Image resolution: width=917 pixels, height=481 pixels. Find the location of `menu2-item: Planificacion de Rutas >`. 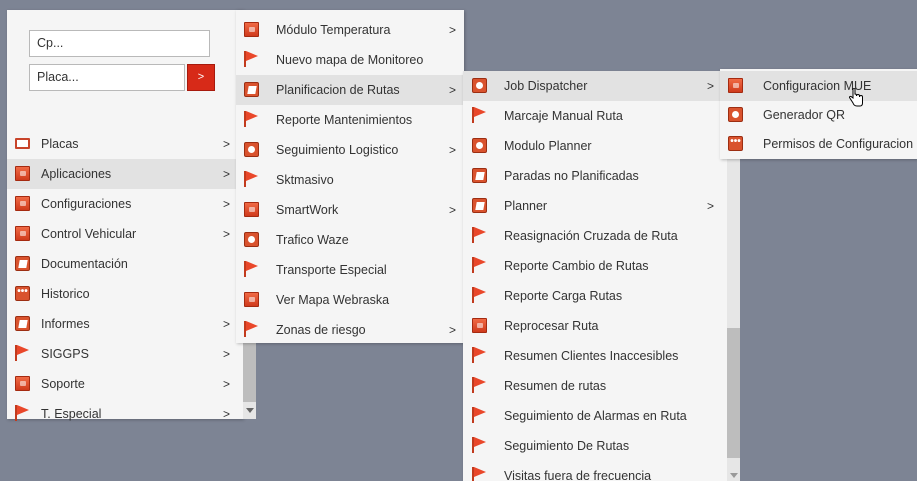

menu2-item: Planificacion de Rutas > is located at coordinates (350, 90).